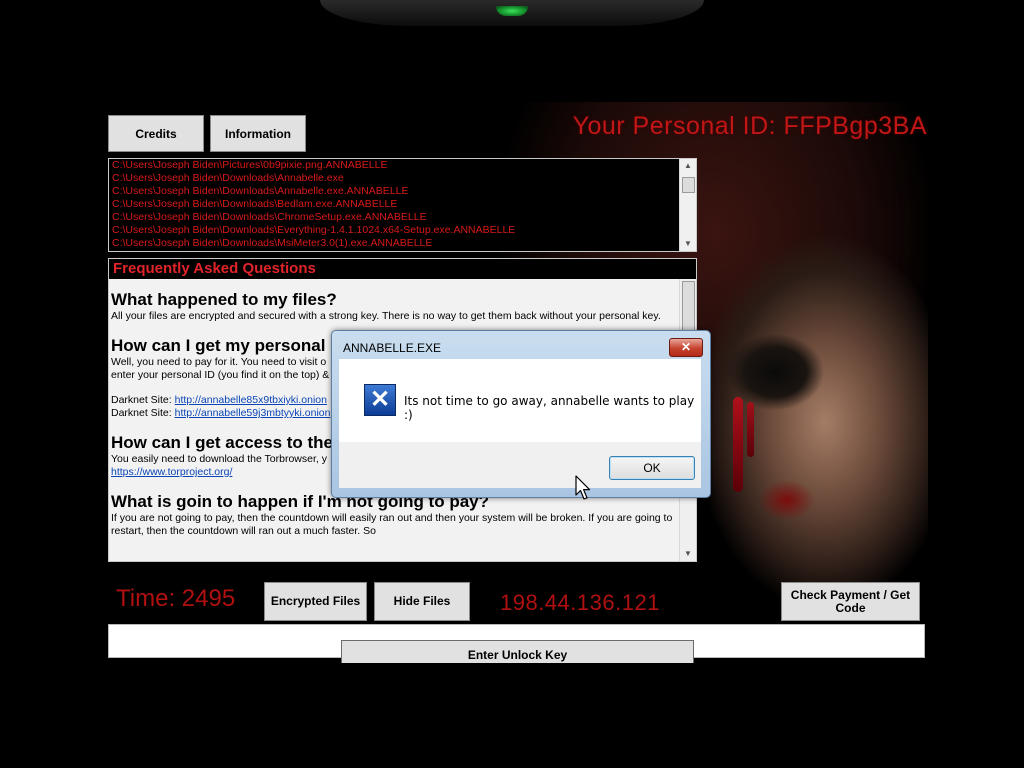 The height and width of the screenshot is (768, 1024). I want to click on countdown-timer: Time: 2495, so click(176, 598).